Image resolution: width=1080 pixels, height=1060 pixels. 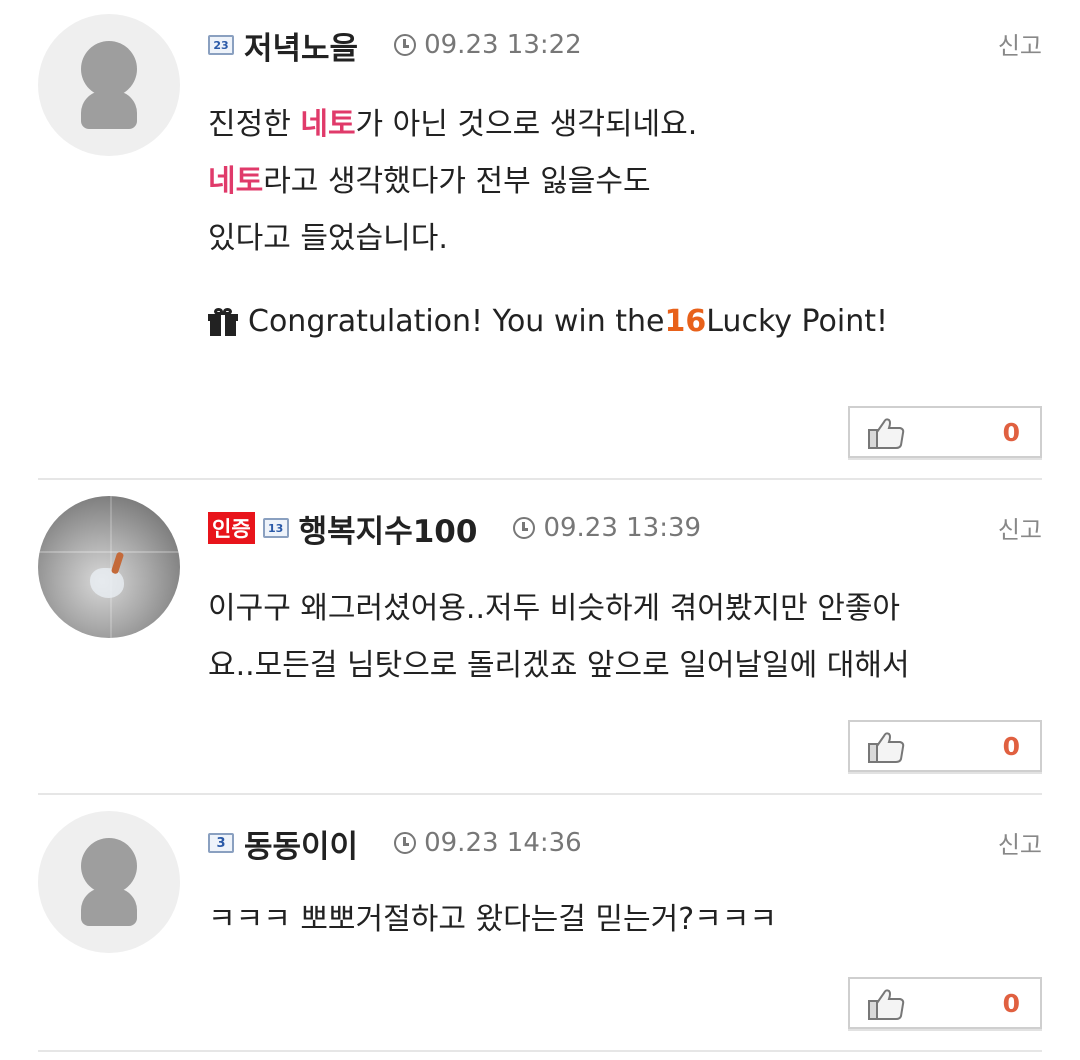 I want to click on nickname: 동동이이, so click(x=301, y=843).